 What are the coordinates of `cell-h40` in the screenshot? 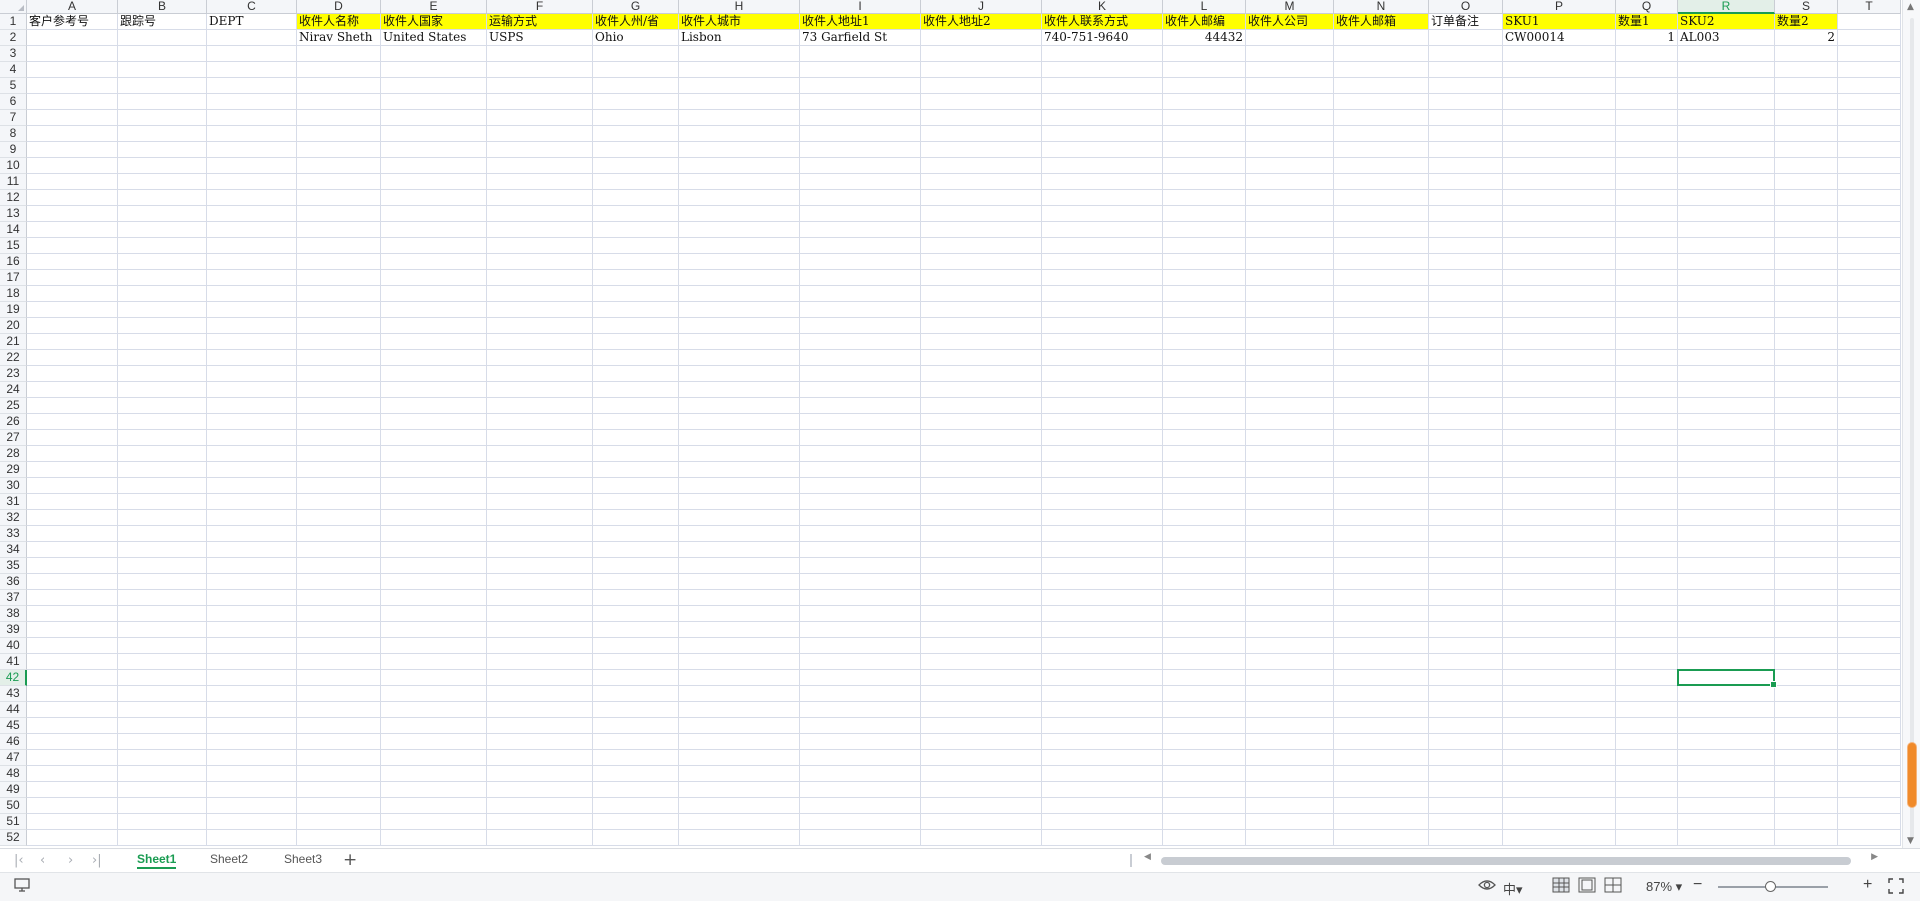 It's located at (739, 646).